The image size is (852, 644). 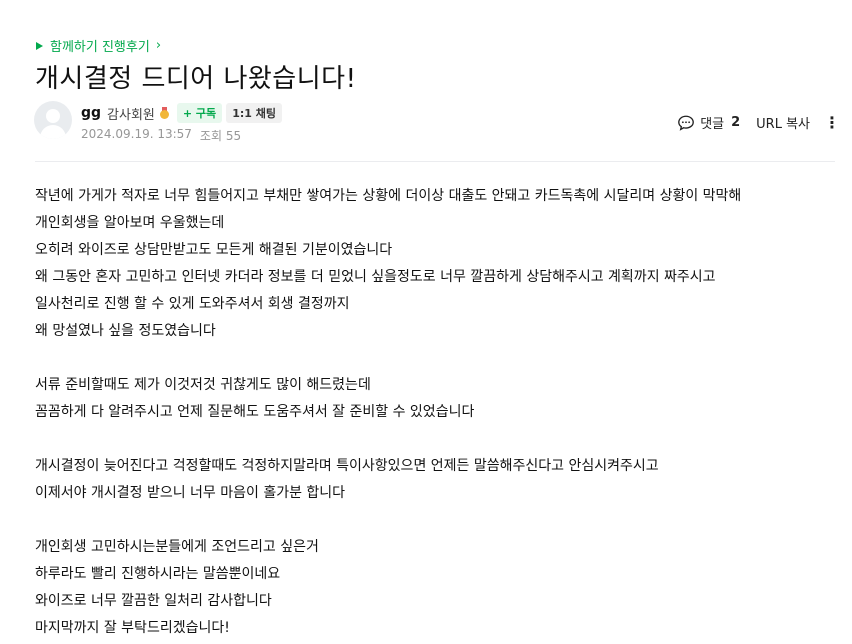 What do you see at coordinates (203, 385) in the screenshot?
I see `body-line: 서류 준비할때도 제가 이것저것 귀찮게도 많이 해드렸는데` at bounding box center [203, 385].